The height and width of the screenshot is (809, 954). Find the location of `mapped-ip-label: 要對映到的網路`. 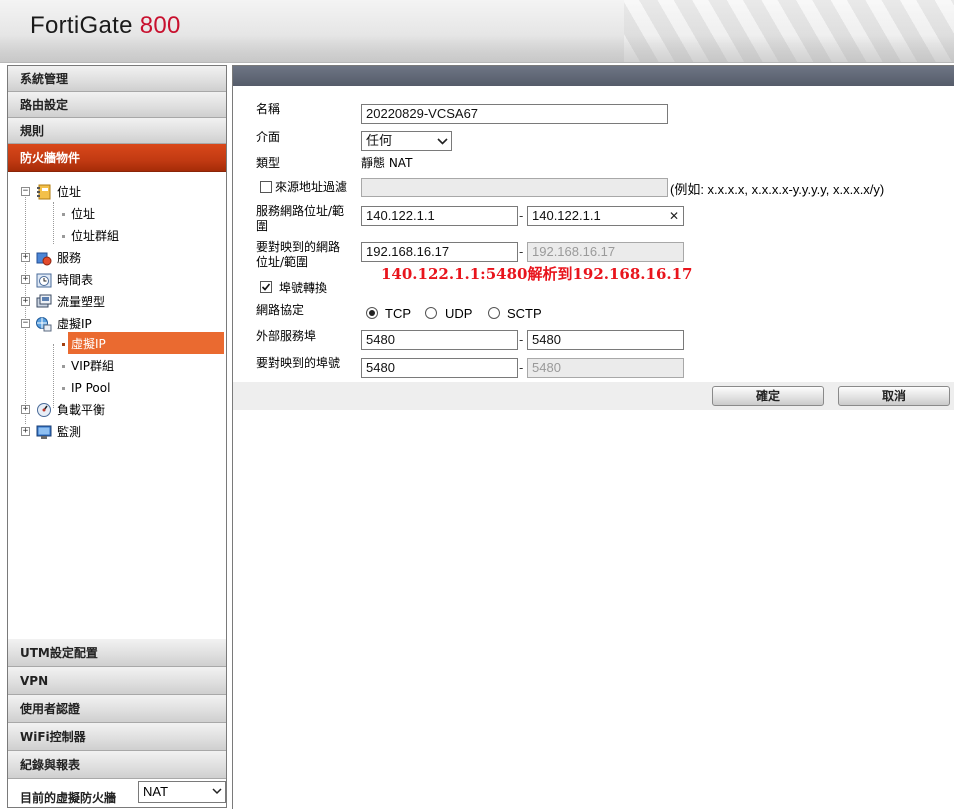

mapped-ip-label: 要對映到的網路 is located at coordinates (298, 247).